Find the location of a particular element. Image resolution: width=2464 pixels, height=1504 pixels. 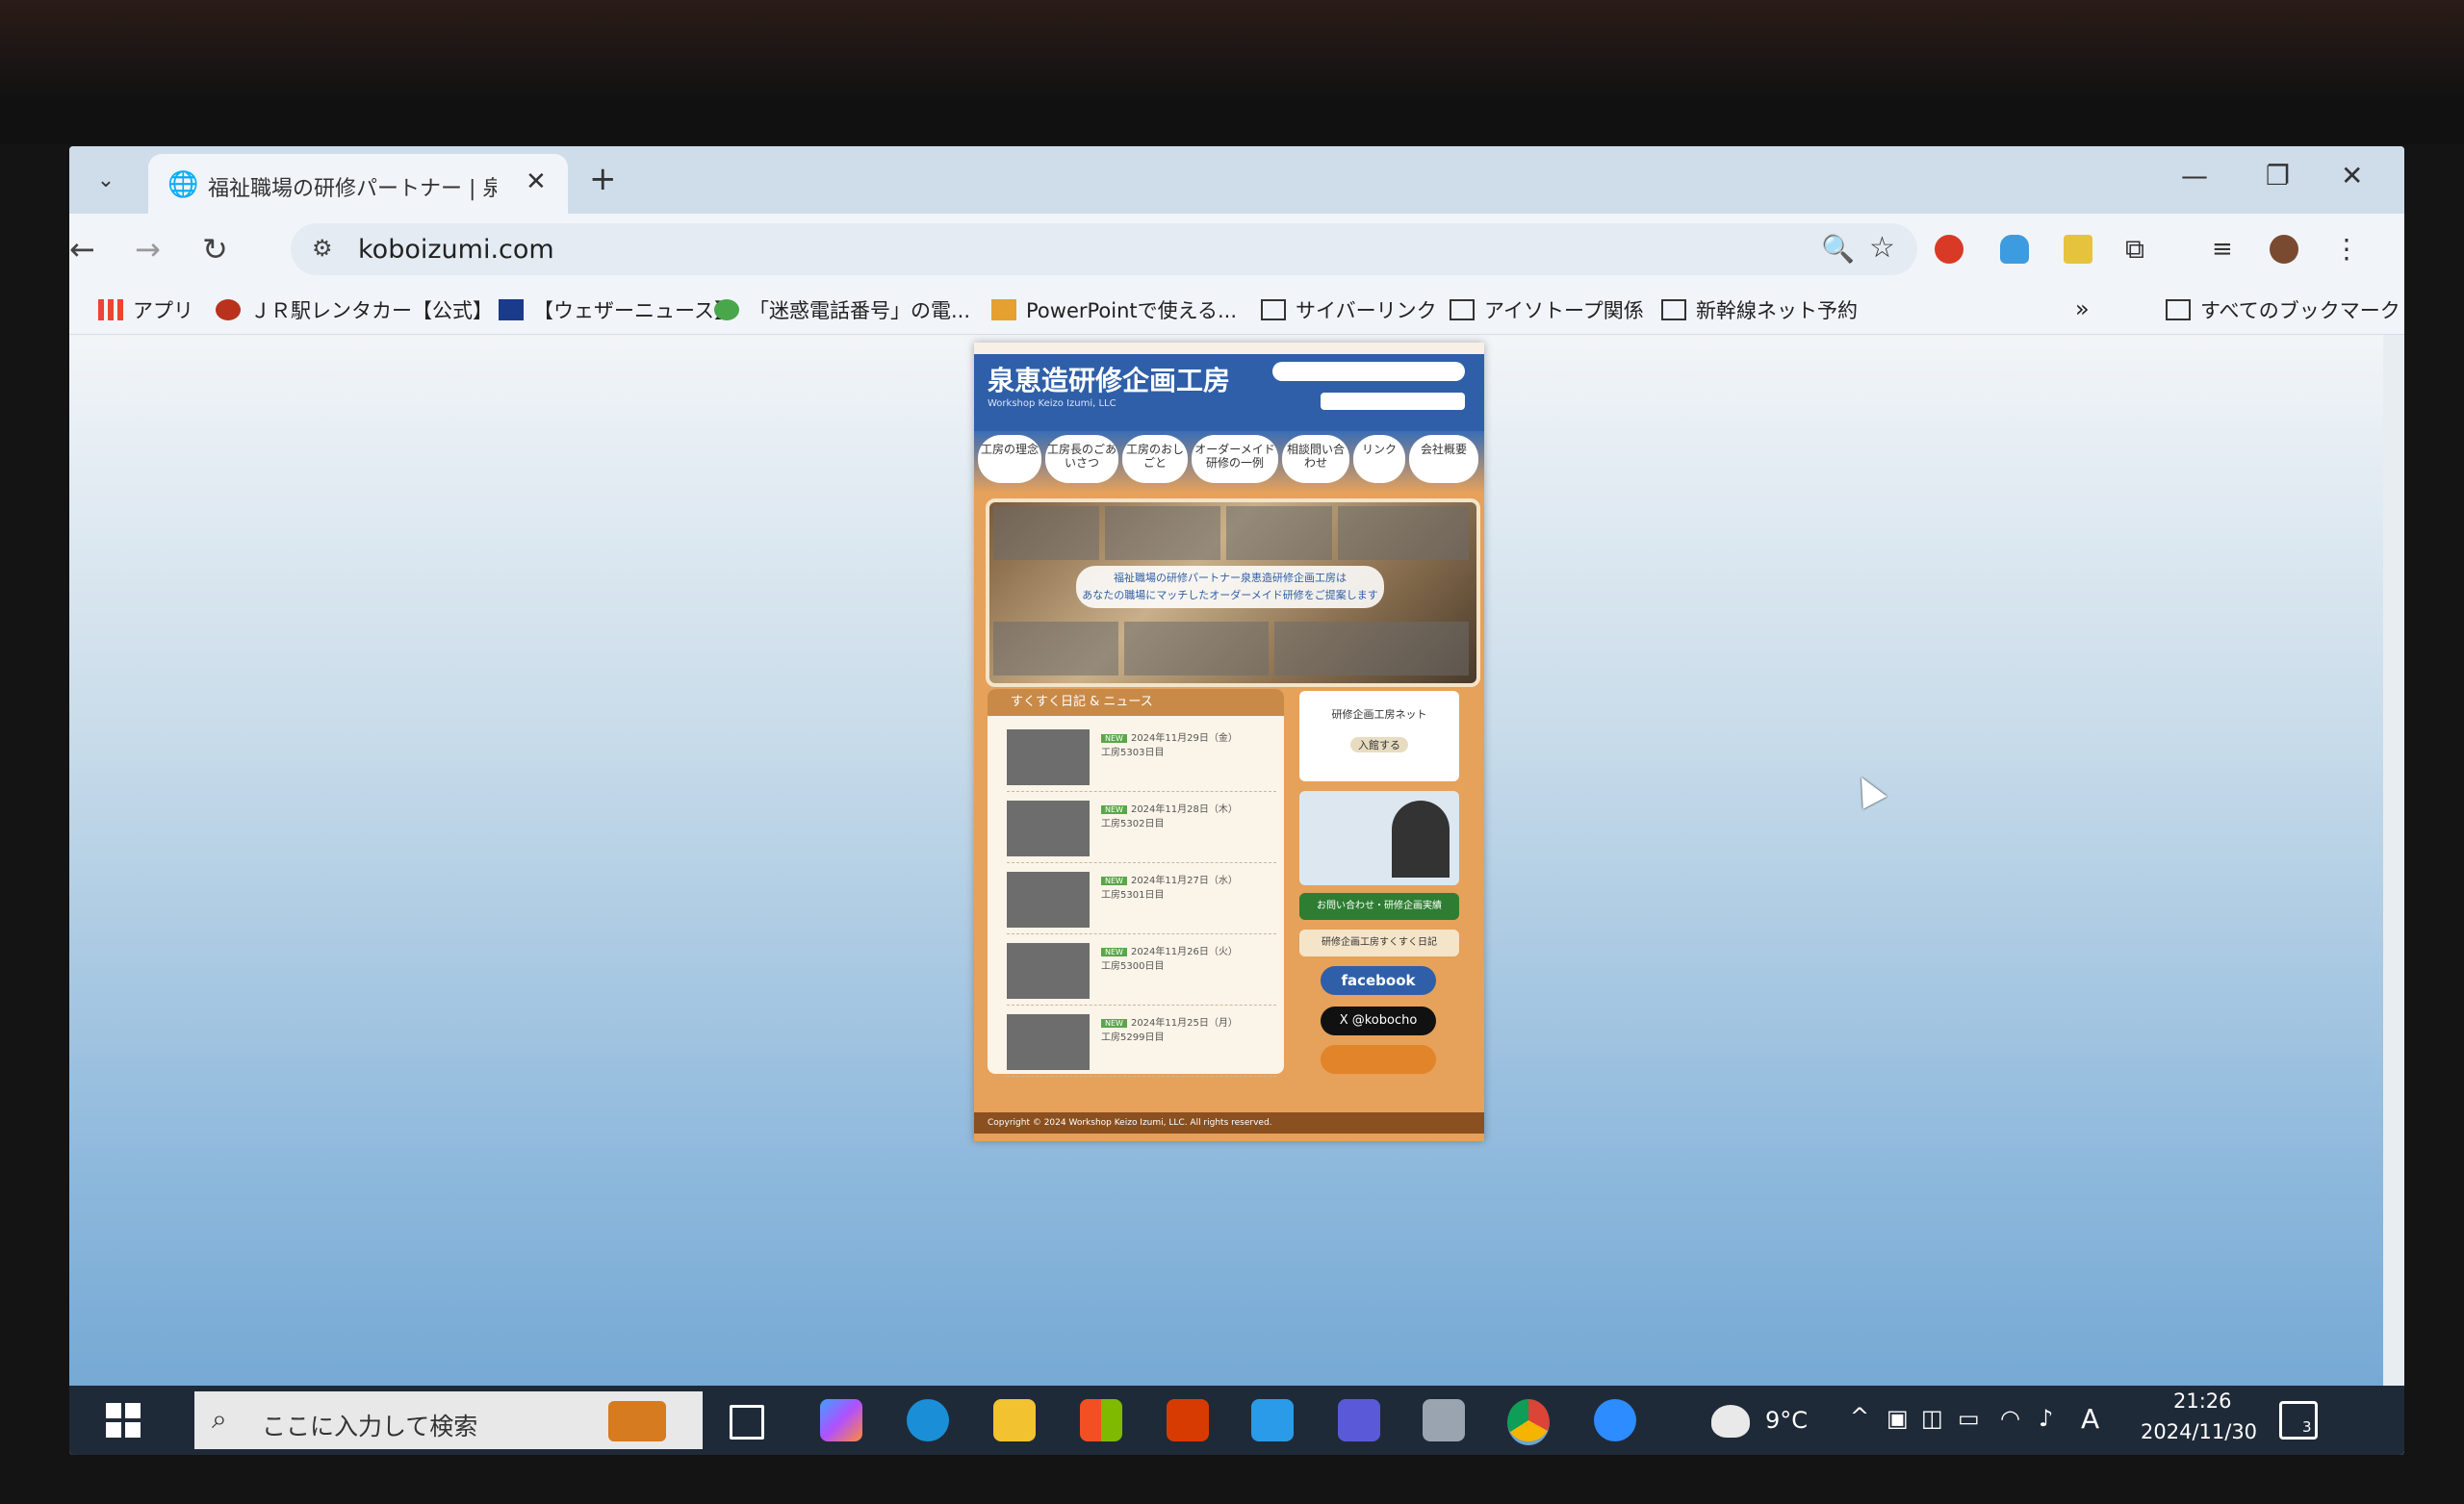

site-logo: 泉恵造研修企画工房 is located at coordinates (1109, 379).